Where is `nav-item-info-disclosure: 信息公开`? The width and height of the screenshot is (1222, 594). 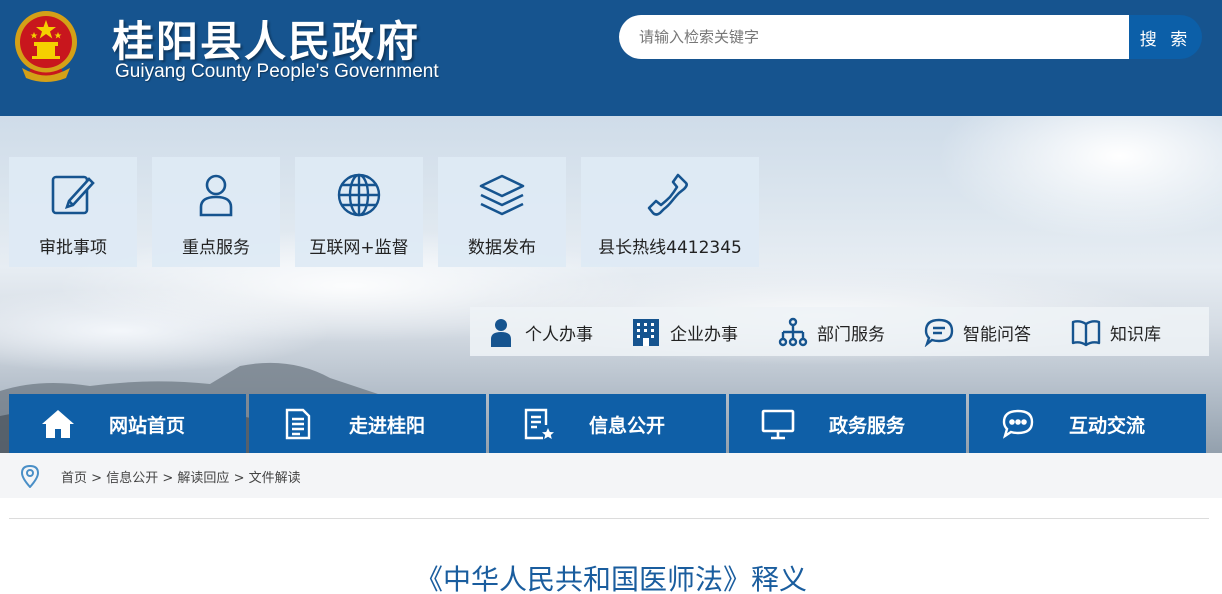 nav-item-info-disclosure: 信息公开 is located at coordinates (607, 423).